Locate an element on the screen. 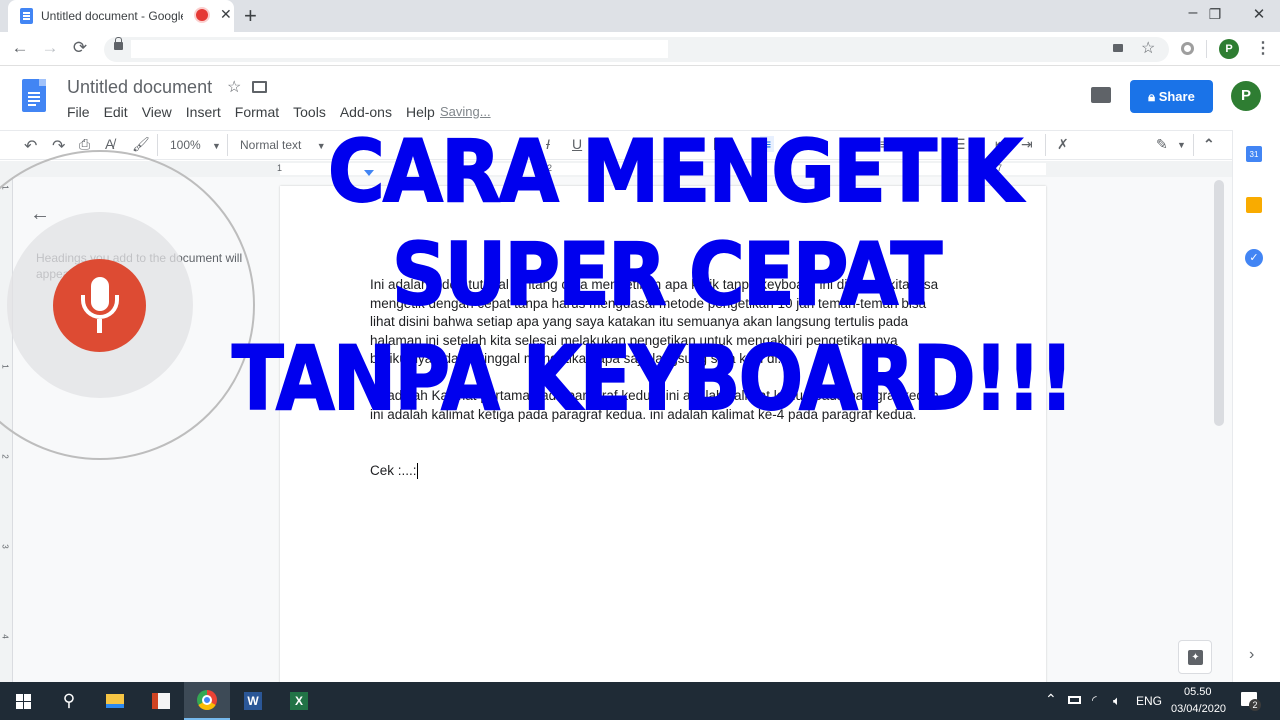 Image resolution: width=1280 pixels, height=720 pixels. docs-favicon is located at coordinates (26, 16).